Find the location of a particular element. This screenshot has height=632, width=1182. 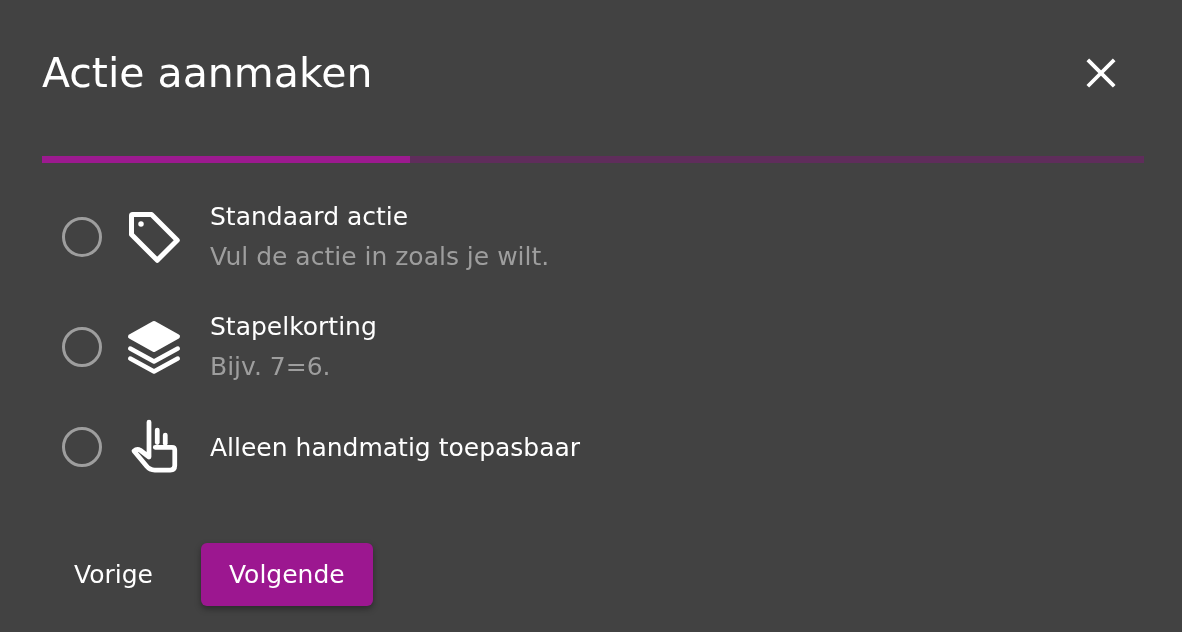

option-title: Alleen handmatig toepasbaar is located at coordinates (395, 447).